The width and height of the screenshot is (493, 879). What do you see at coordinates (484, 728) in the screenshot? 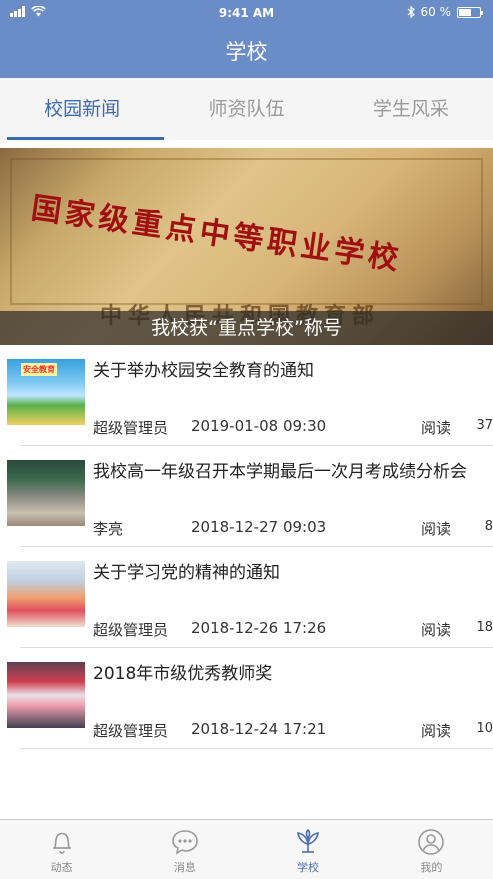
I see `news-read-count: 10` at bounding box center [484, 728].